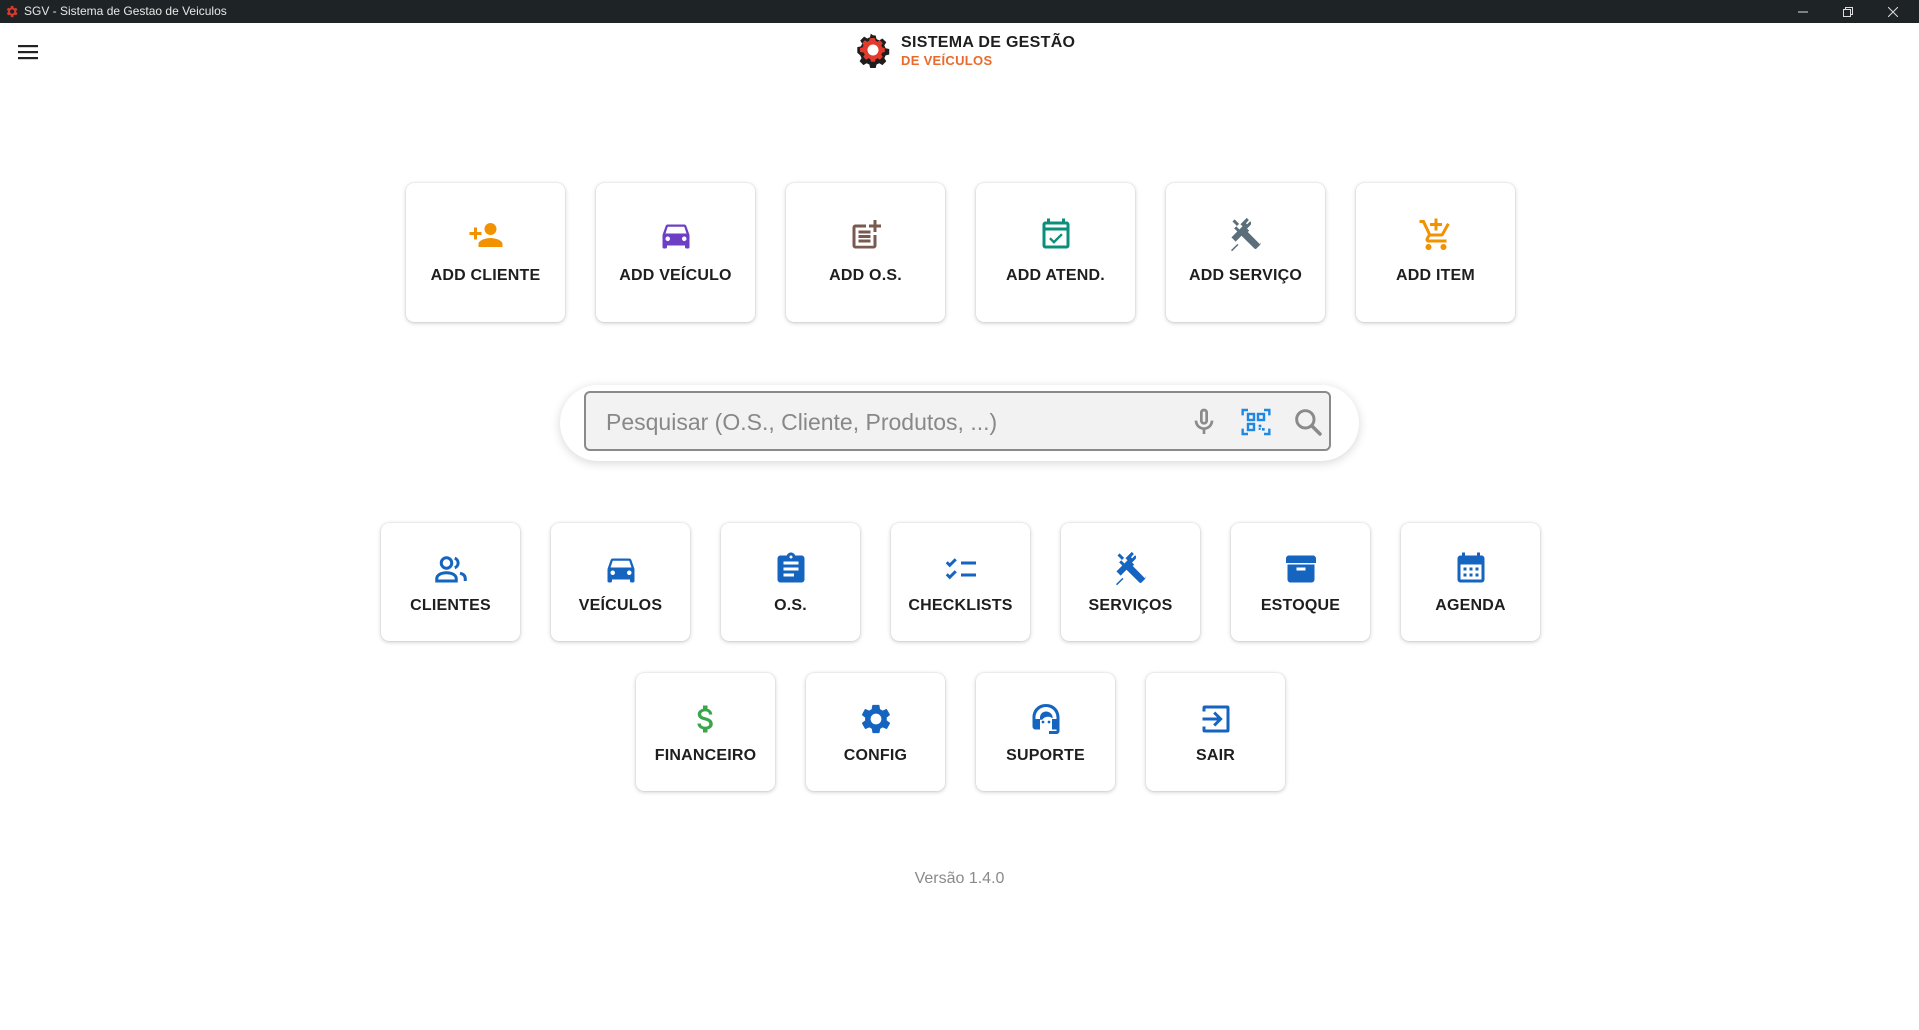 The image size is (1919, 1030). Describe the element at coordinates (675, 275) in the screenshot. I see `add-veiculo-label: ADD VEÍCULO` at that location.